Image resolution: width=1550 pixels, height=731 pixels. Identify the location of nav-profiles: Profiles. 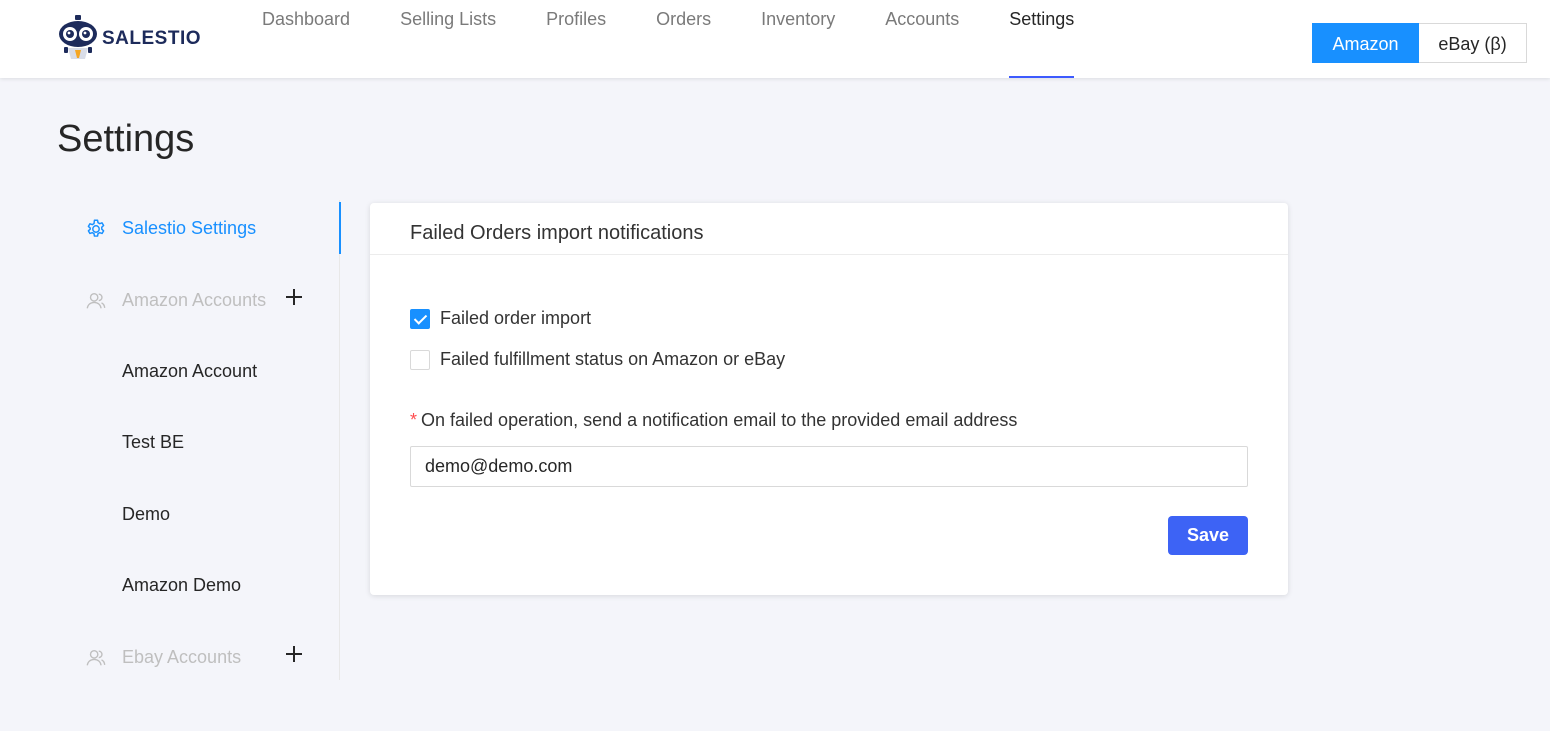
(576, 39).